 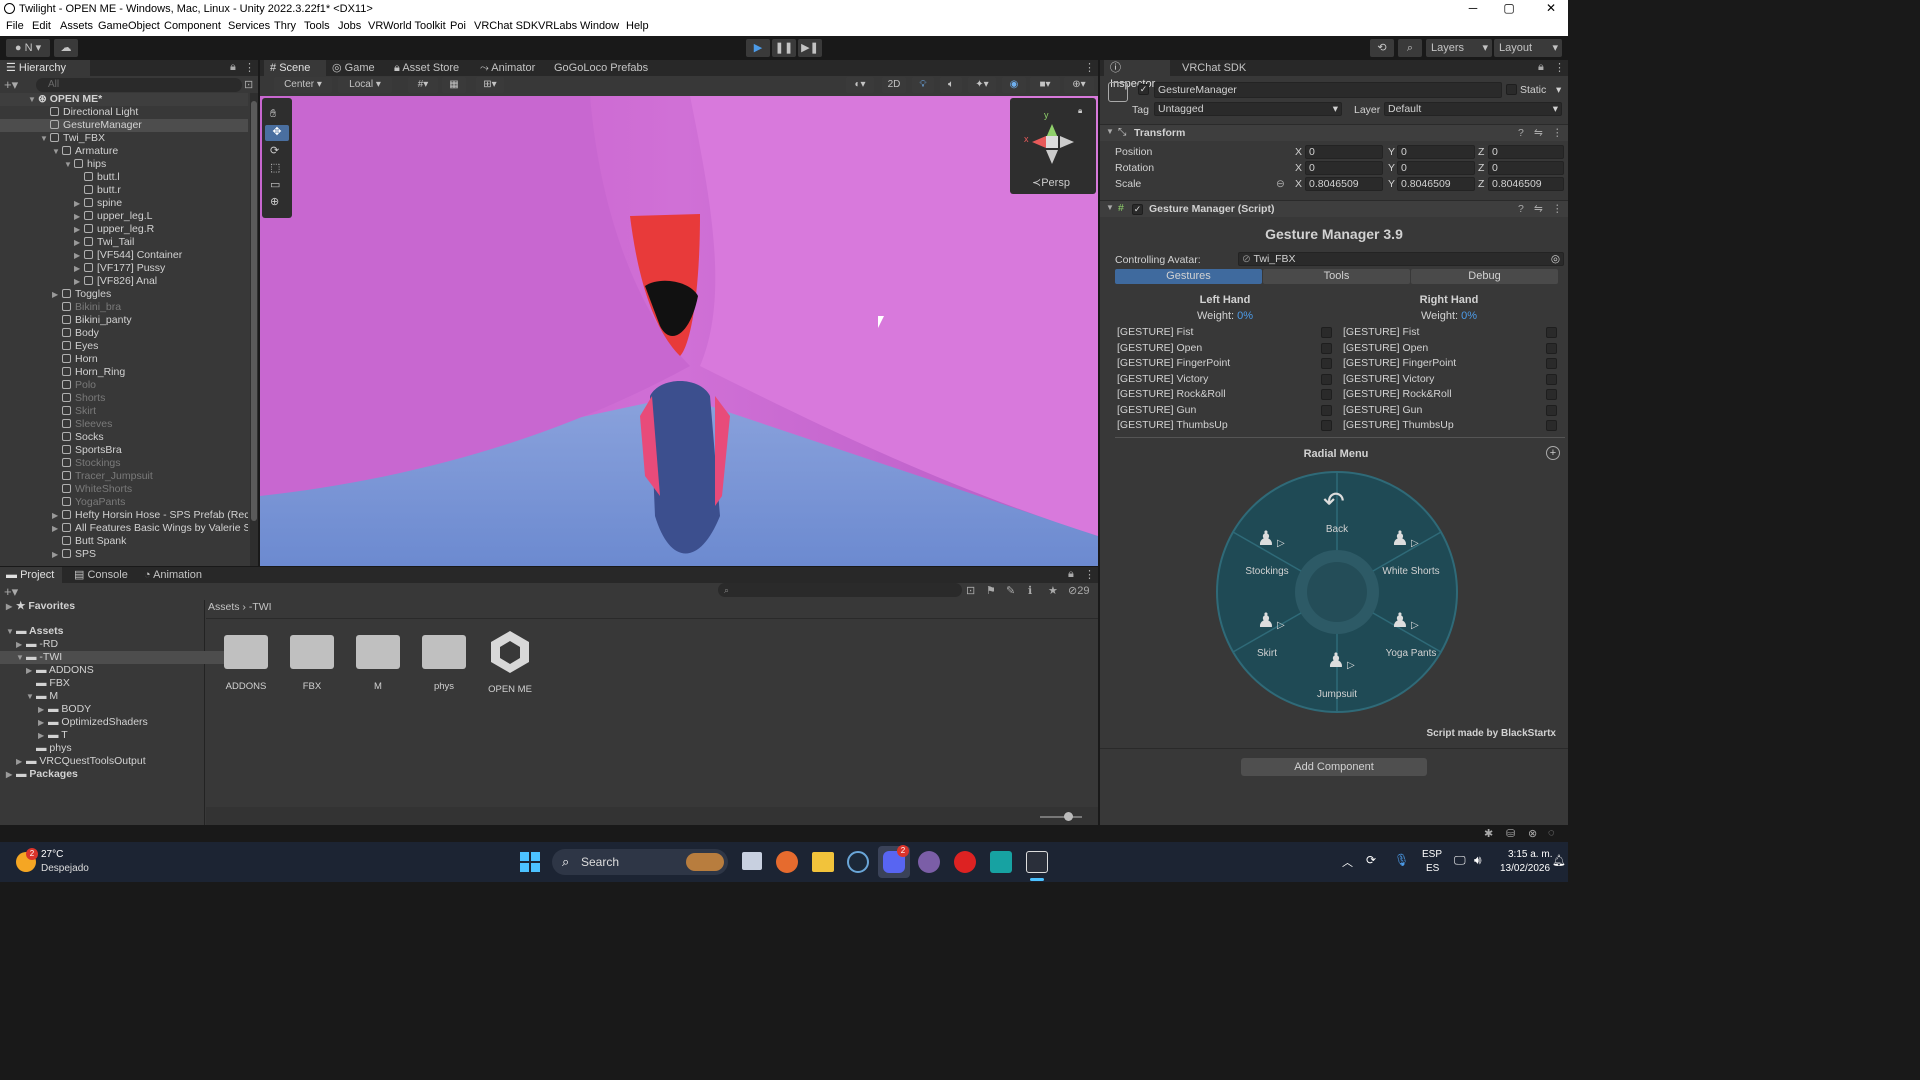 I want to click on position-y-input: 0, so click(x=1436, y=152).